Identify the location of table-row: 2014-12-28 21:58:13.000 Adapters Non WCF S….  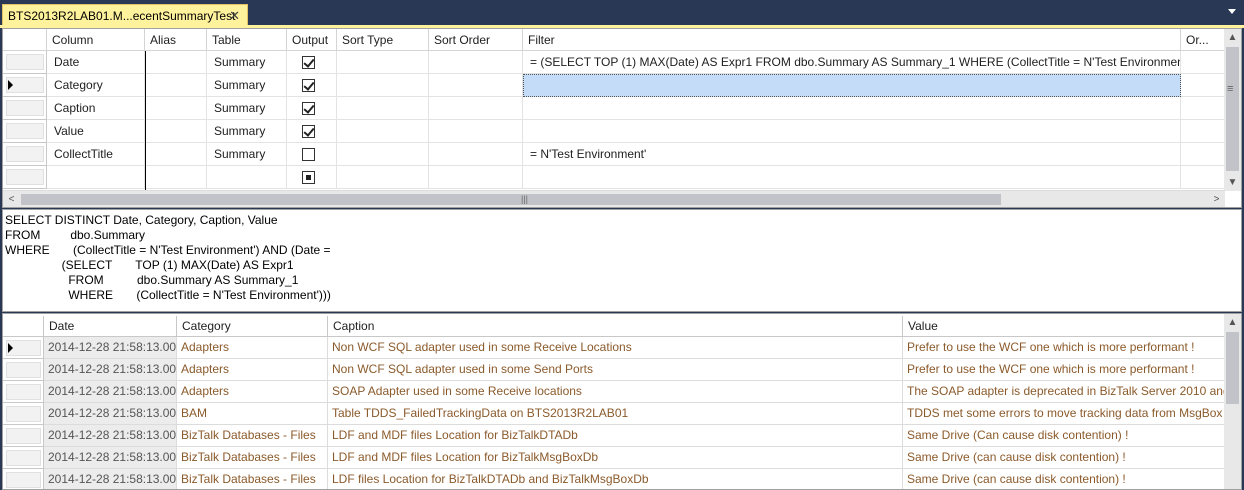
(614, 348).